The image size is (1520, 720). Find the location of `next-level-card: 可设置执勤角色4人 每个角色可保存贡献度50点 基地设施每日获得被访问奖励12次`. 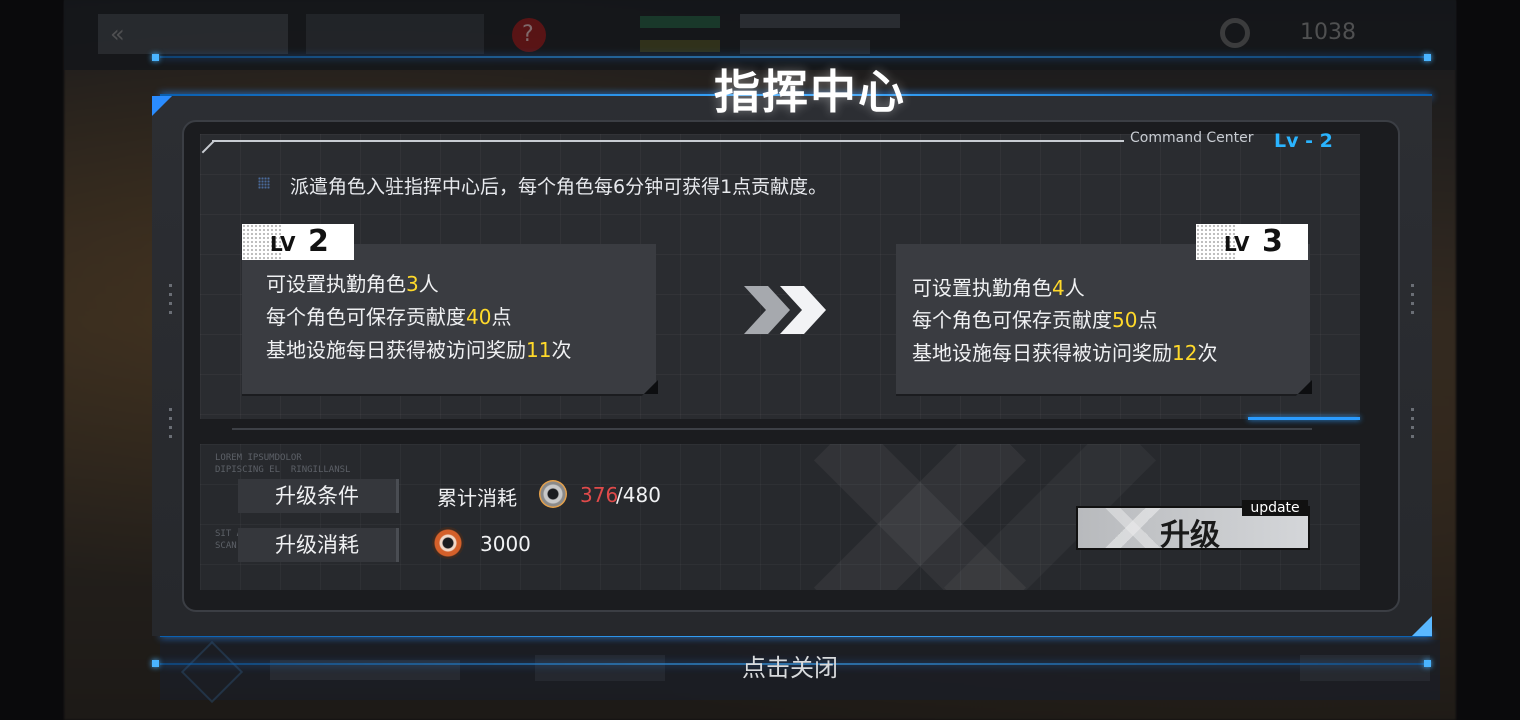

next-level-card: 可设置执勤角色4人 每个角色可保存贡献度50点 基地设施每日获得被访问奖励12次 is located at coordinates (1103, 320).